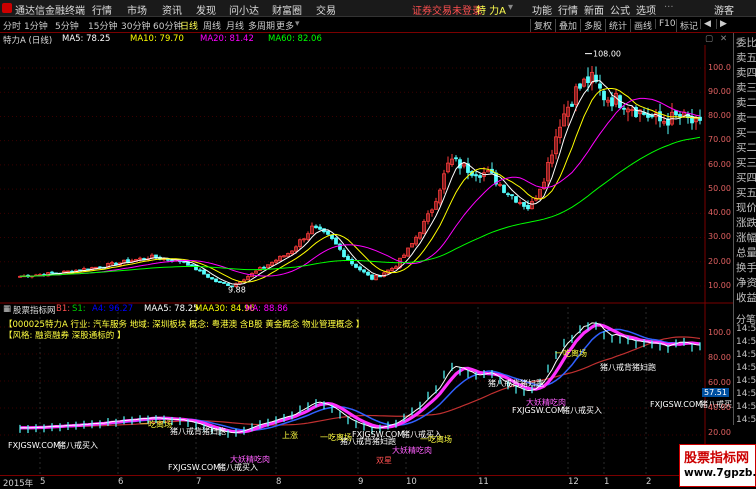 The height and width of the screenshot is (489, 756). What do you see at coordinates (491, 11) in the screenshot?
I see `stock-name: 特 力A` at bounding box center [491, 11].